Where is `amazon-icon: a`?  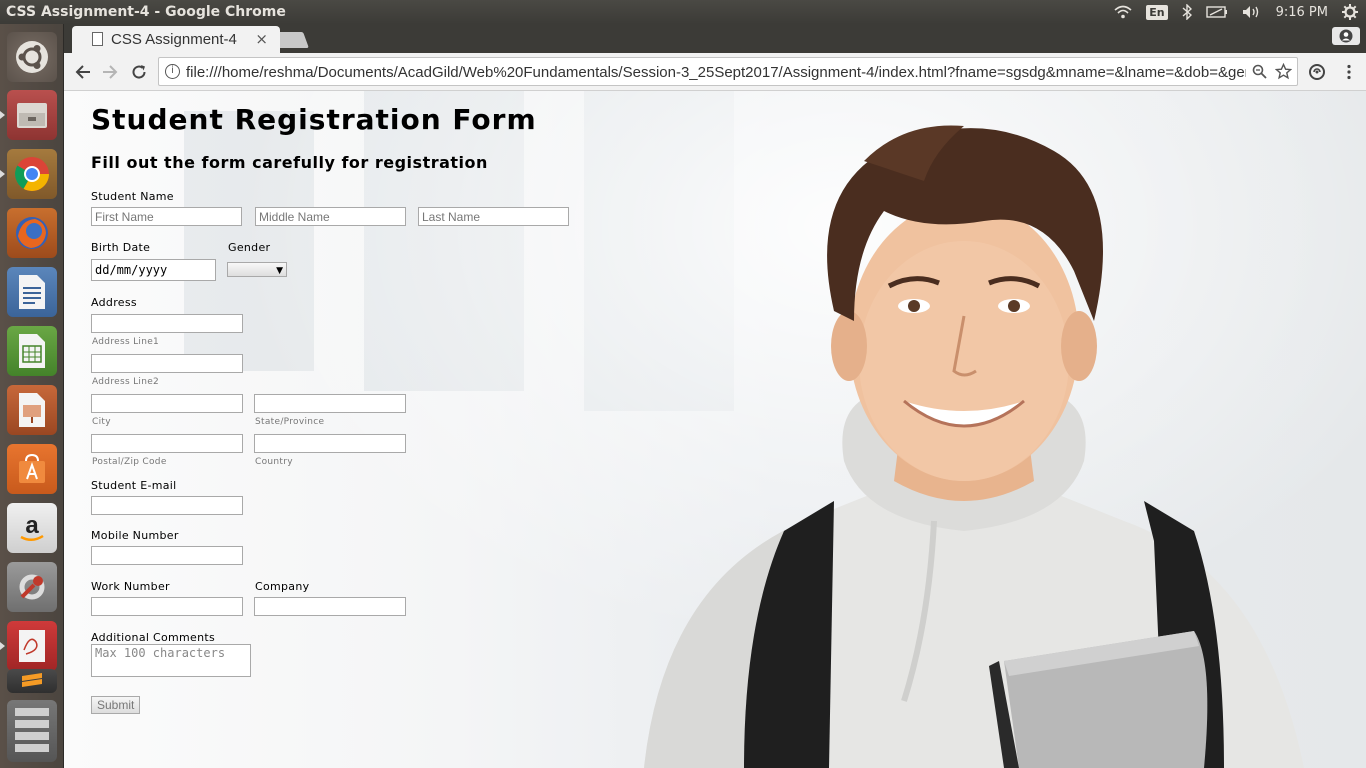 amazon-icon: a is located at coordinates (32, 528).